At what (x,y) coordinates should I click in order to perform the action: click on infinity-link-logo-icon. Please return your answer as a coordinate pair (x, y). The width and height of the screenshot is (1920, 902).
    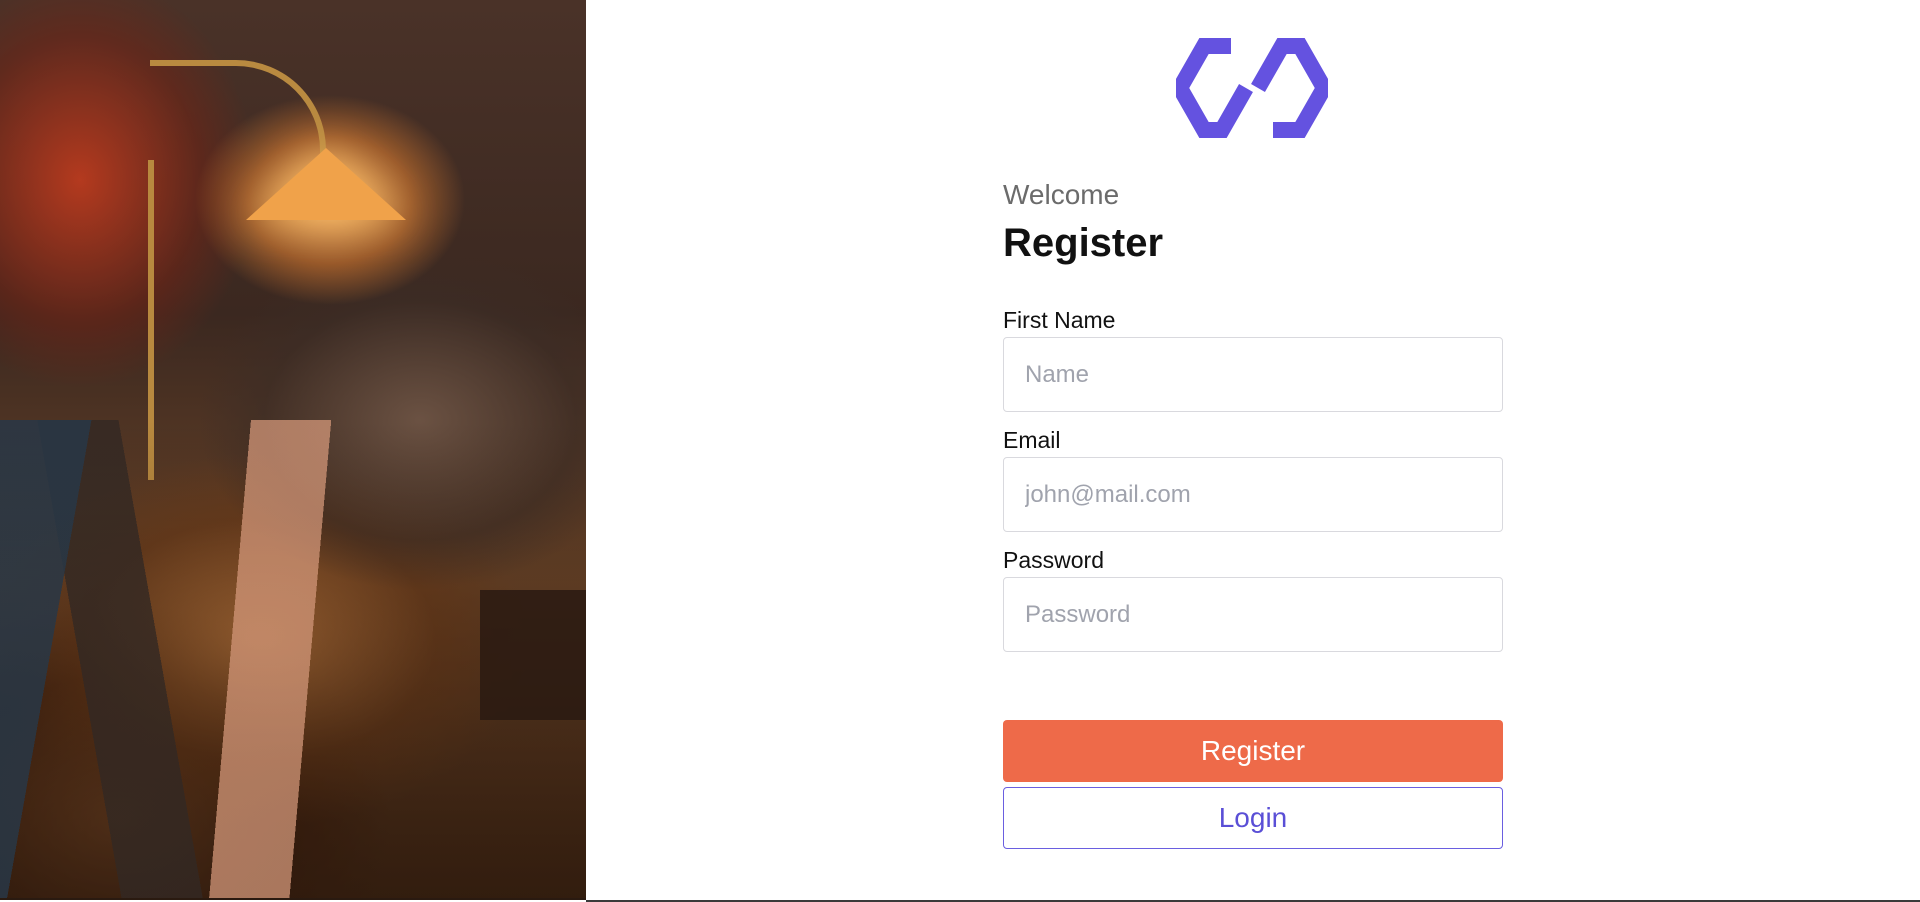
    Looking at the image, I should click on (1252, 88).